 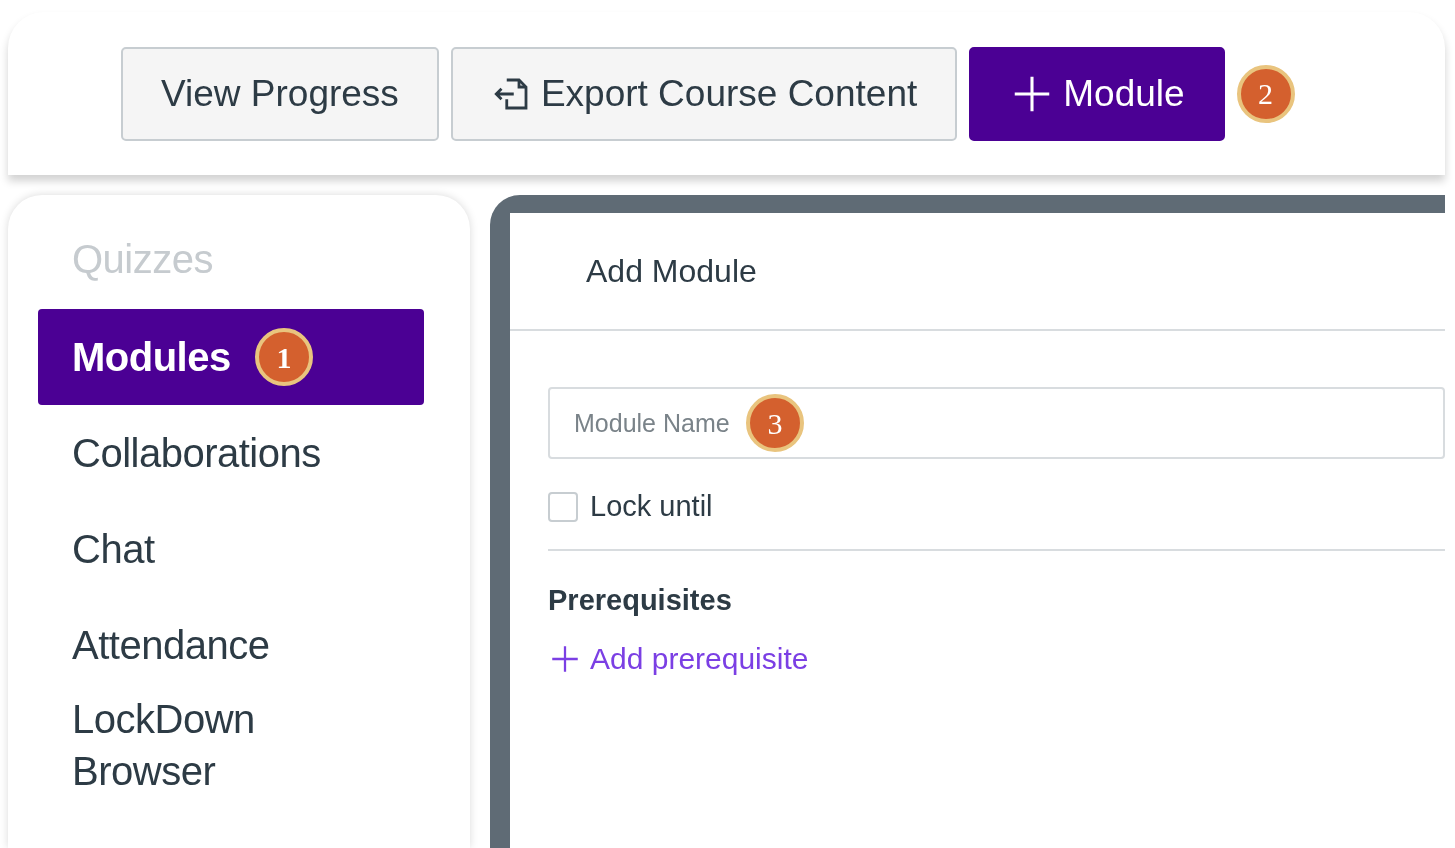 I want to click on sidebar-item: Modules 1, so click(x=231, y=357).